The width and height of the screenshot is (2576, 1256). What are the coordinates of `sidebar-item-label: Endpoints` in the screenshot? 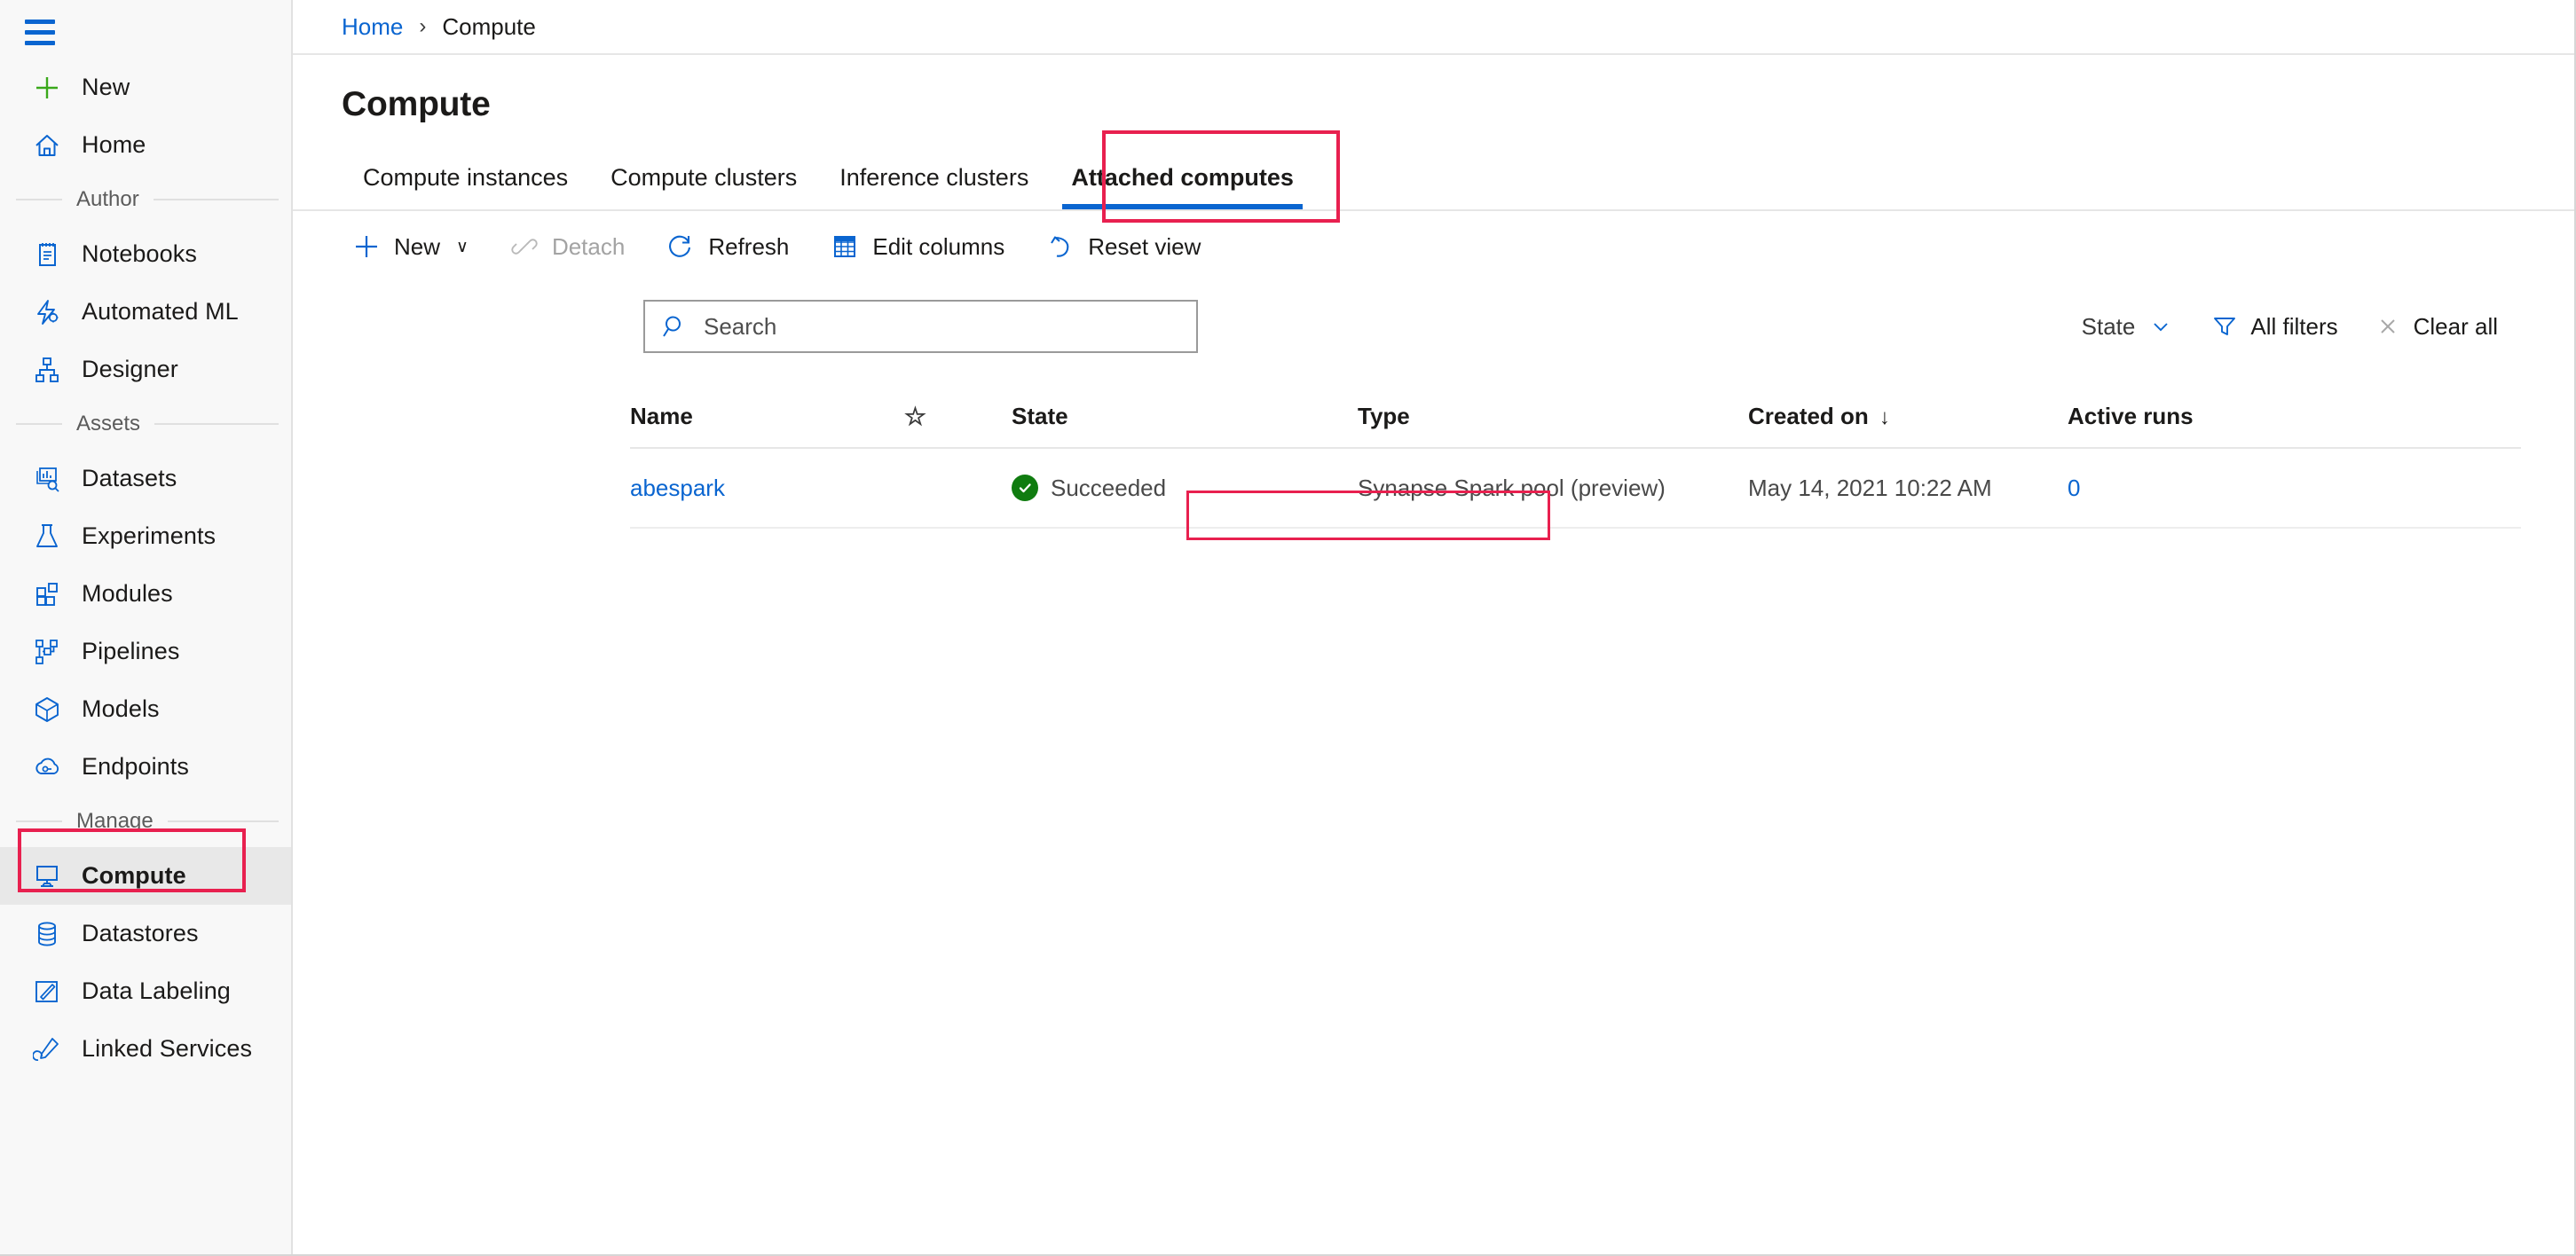 It's located at (136, 767).